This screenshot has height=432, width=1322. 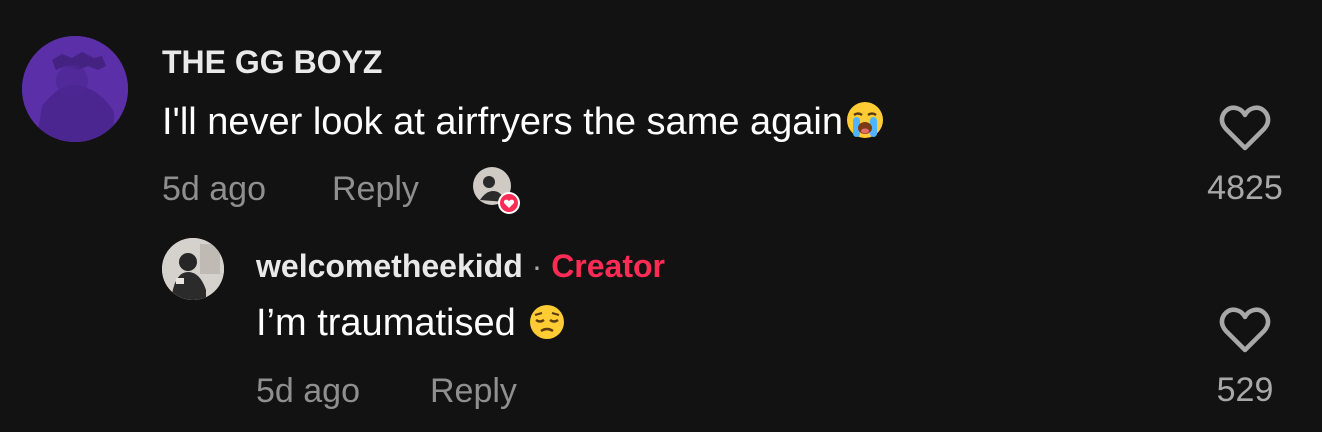 What do you see at coordinates (308, 391) in the screenshot?
I see `reply-timestamp: 5d ago` at bounding box center [308, 391].